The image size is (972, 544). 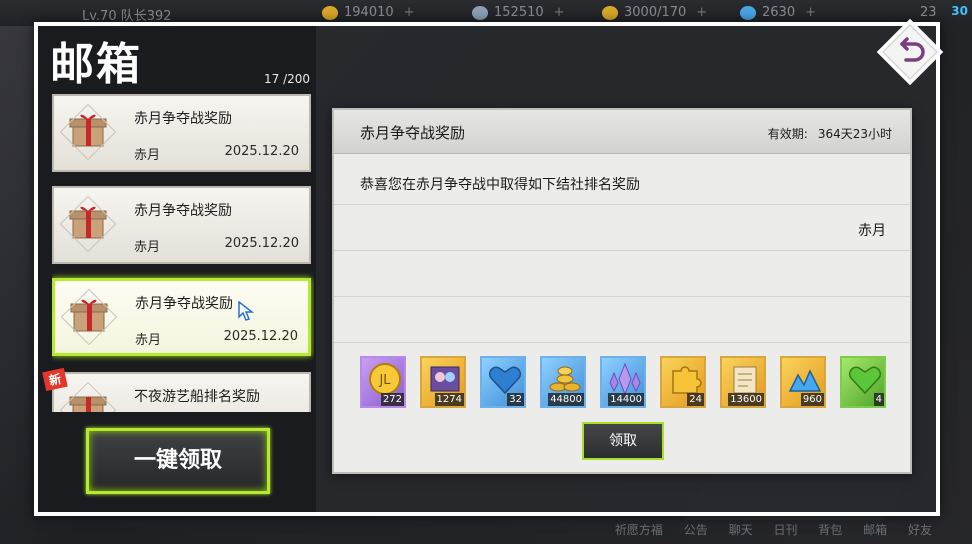 What do you see at coordinates (748, 12) in the screenshot?
I see `crystal-icon` at bounding box center [748, 12].